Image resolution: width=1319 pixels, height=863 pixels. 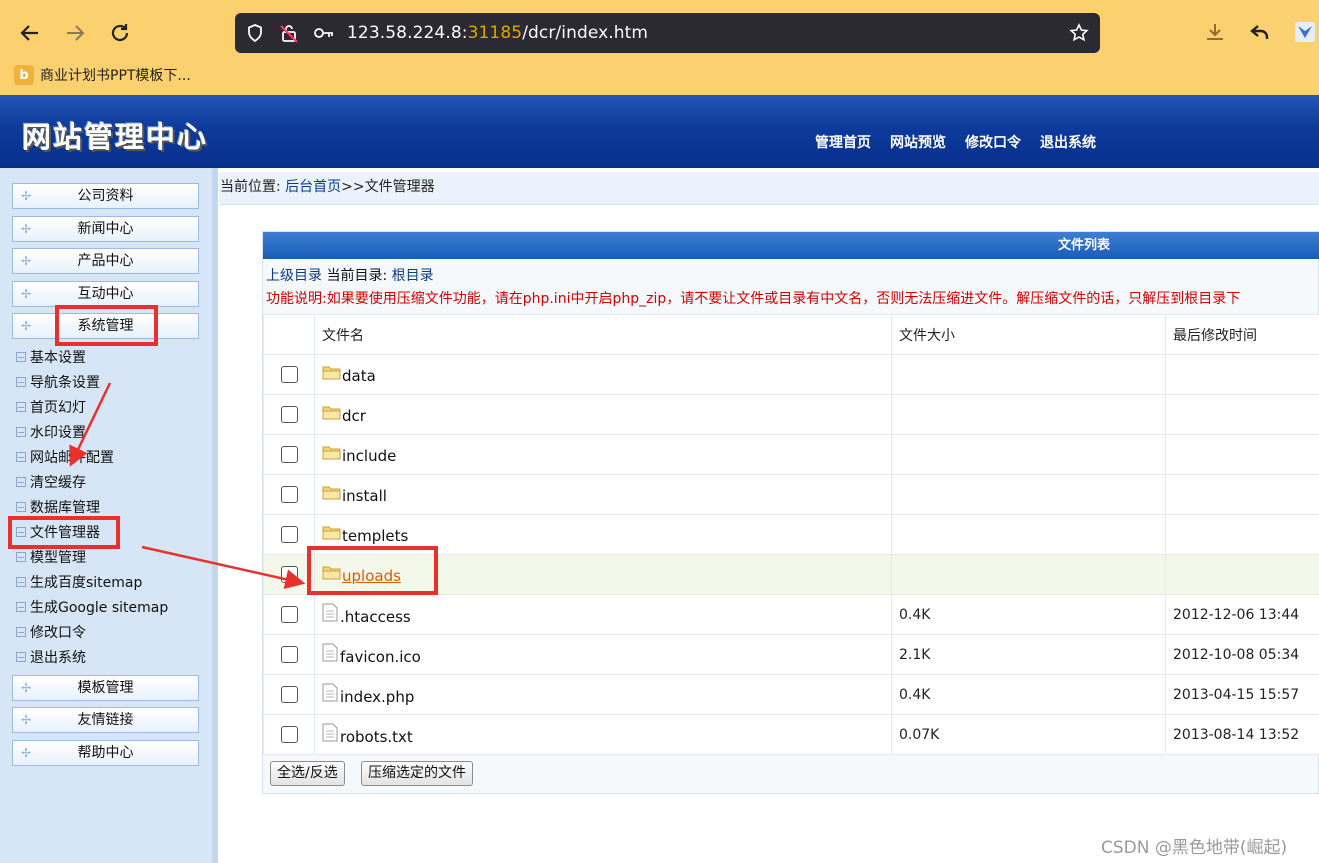 I want to click on annotation-arrow-to-uploads, so click(x=223, y=567).